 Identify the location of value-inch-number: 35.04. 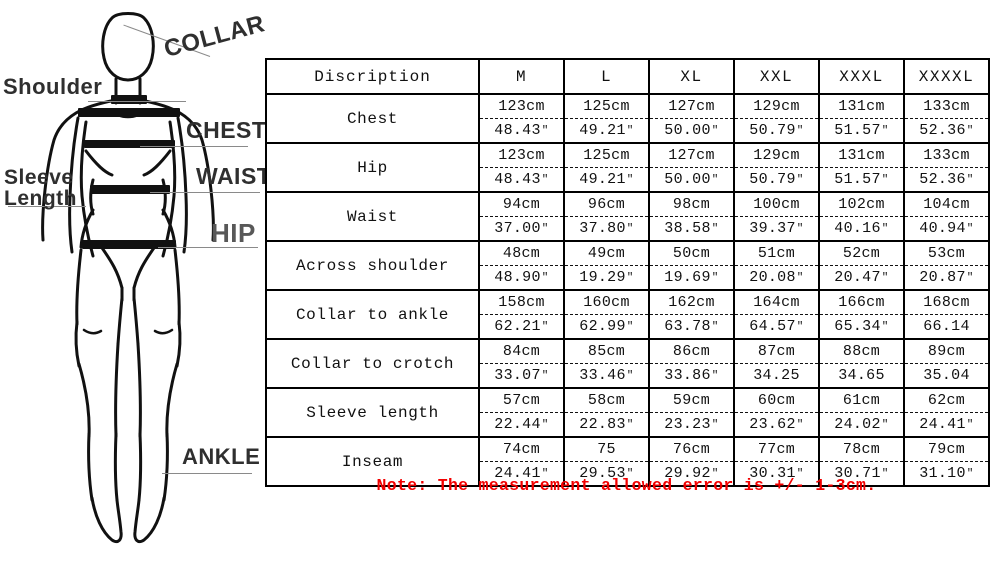
(946, 375).